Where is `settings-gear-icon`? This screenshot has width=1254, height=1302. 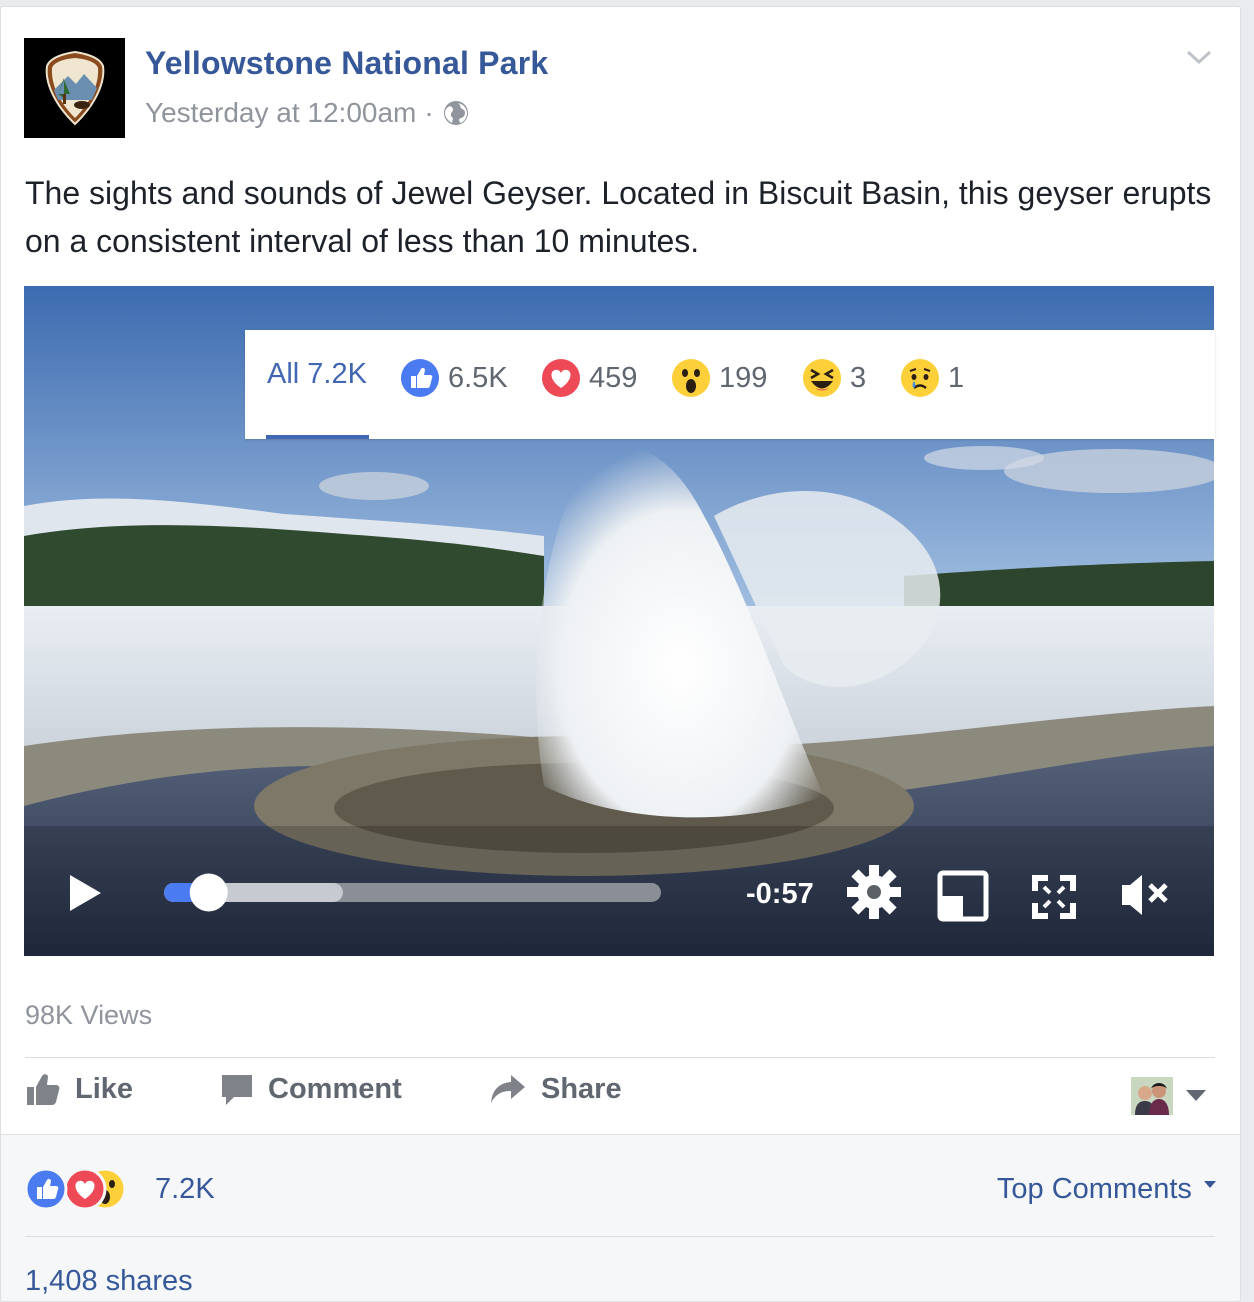 settings-gear-icon is located at coordinates (874, 892).